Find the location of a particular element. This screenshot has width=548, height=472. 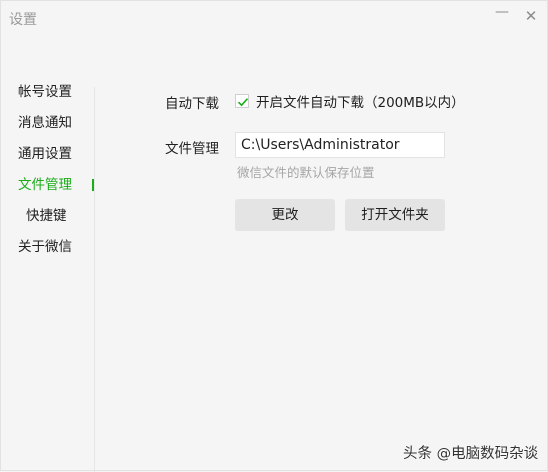

save-path-input is located at coordinates (340, 145).